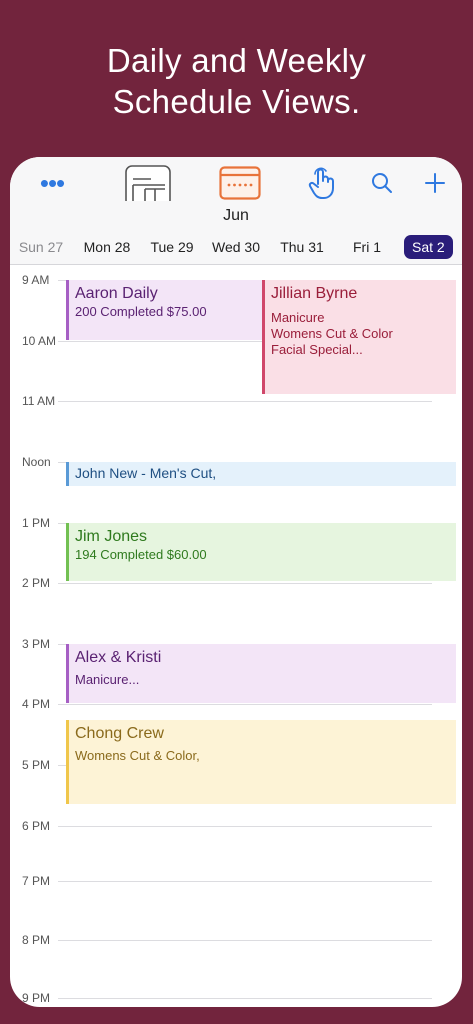 The image size is (473, 1024). Describe the element at coordinates (116, 293) in the screenshot. I see `event-title: Aaron Daily` at that location.